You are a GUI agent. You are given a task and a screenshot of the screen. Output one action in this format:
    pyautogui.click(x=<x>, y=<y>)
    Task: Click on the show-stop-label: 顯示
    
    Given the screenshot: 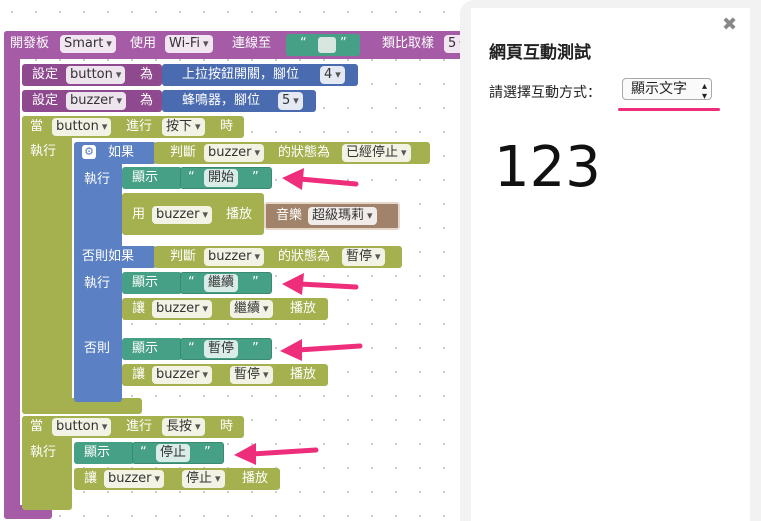 What is the action you would take?
    pyautogui.click(x=97, y=452)
    